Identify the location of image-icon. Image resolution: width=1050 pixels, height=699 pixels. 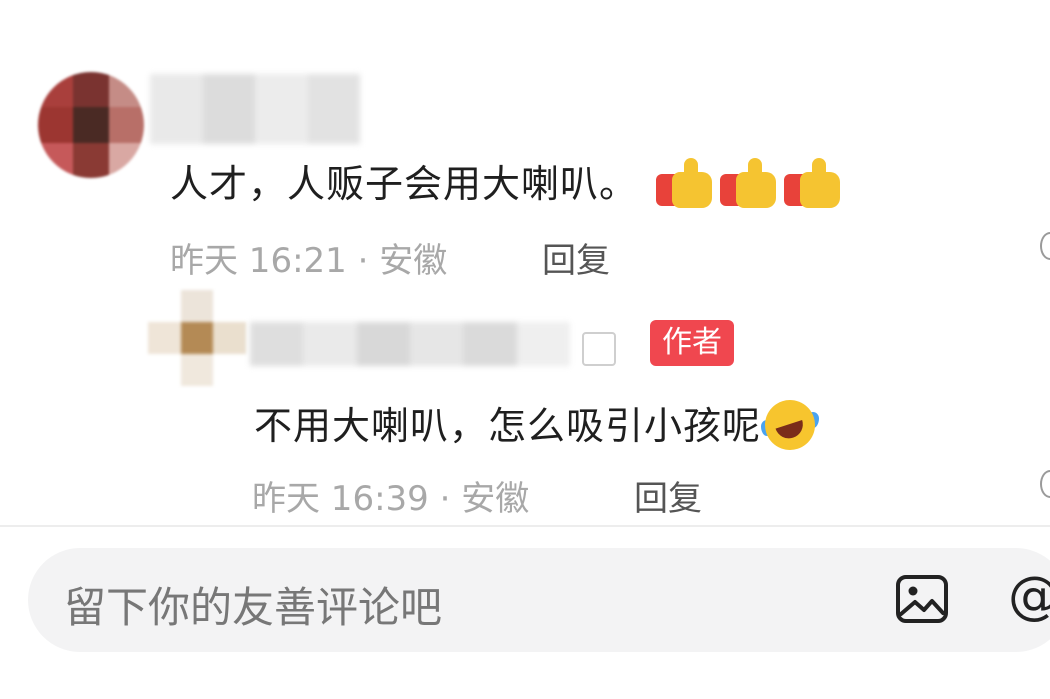
(922, 599).